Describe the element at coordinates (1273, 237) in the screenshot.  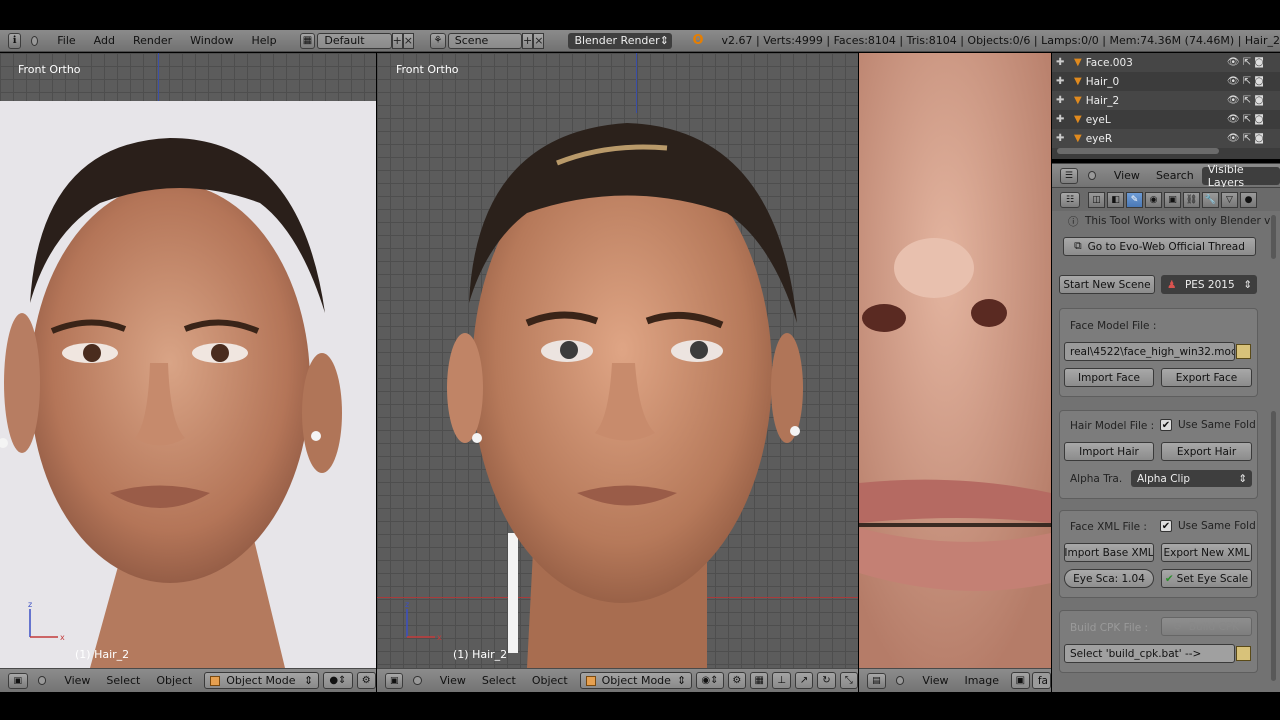
I see `properties-scrollbar-top` at that location.